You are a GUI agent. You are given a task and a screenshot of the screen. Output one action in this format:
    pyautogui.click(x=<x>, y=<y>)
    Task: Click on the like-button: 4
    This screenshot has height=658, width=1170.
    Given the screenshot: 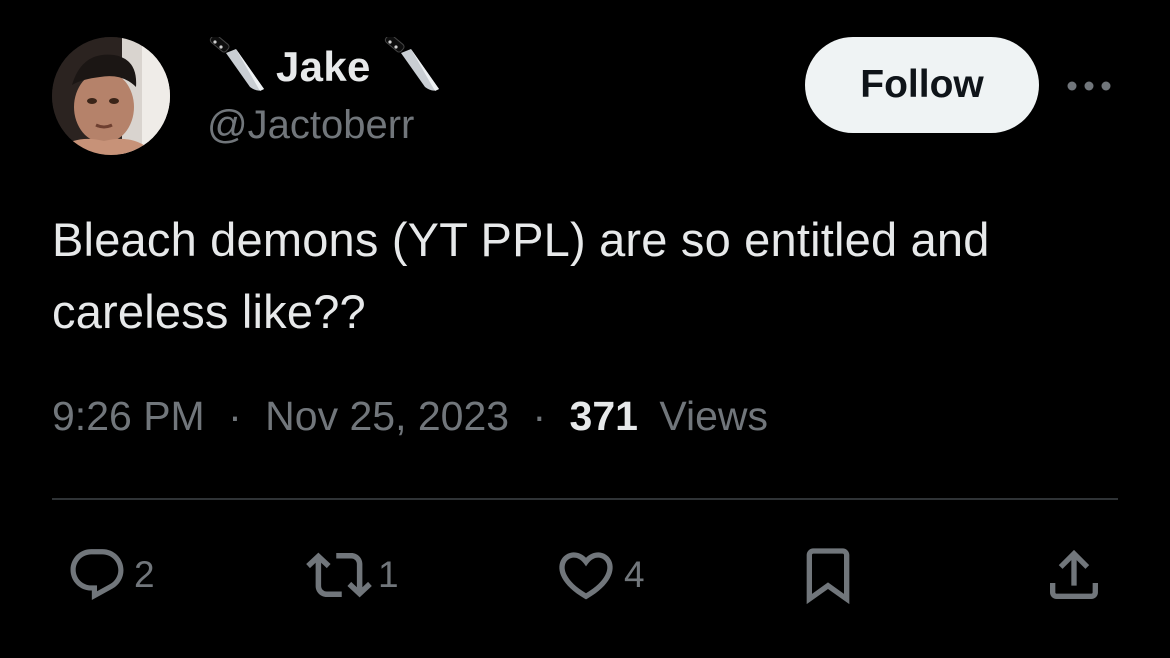 What is the action you would take?
    pyautogui.click(x=599, y=575)
    